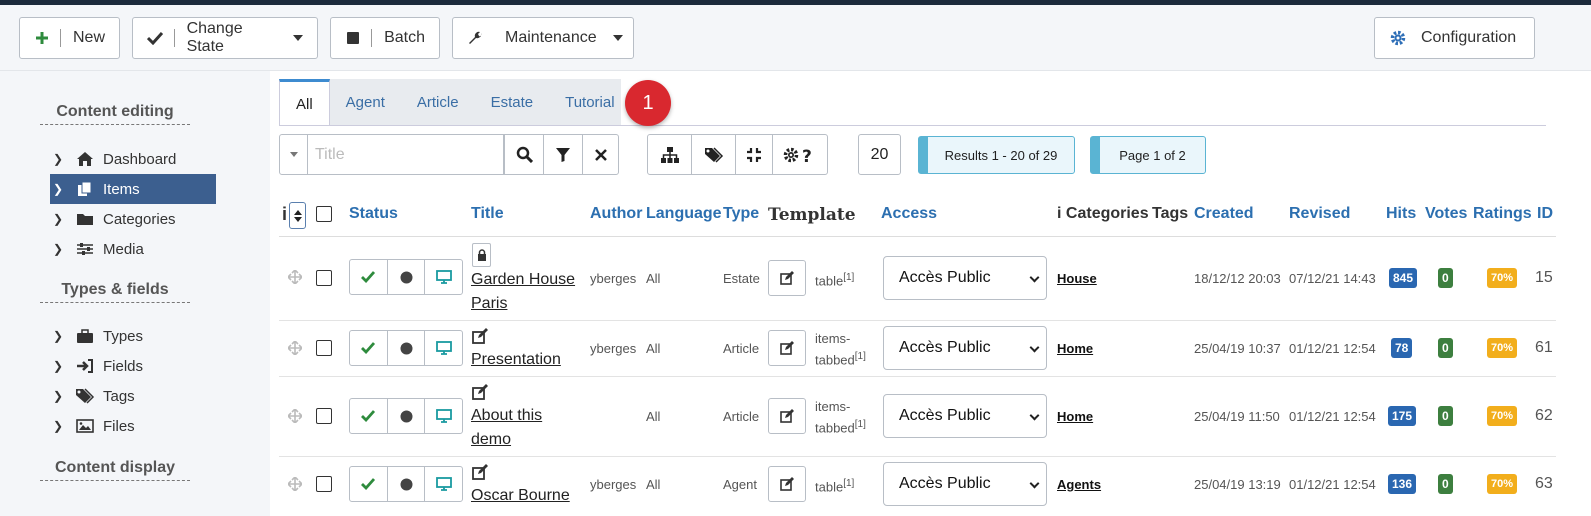 The width and height of the screenshot is (1591, 516). What do you see at coordinates (1224, 214) in the screenshot?
I see `col-created: Created` at bounding box center [1224, 214].